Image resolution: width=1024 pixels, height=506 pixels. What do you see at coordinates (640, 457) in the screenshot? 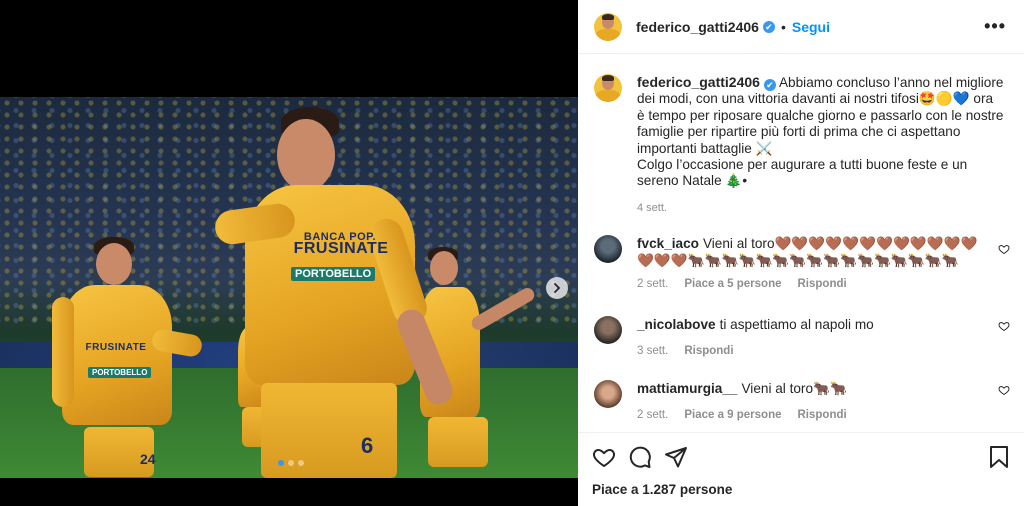
I see `comment-icon` at bounding box center [640, 457].